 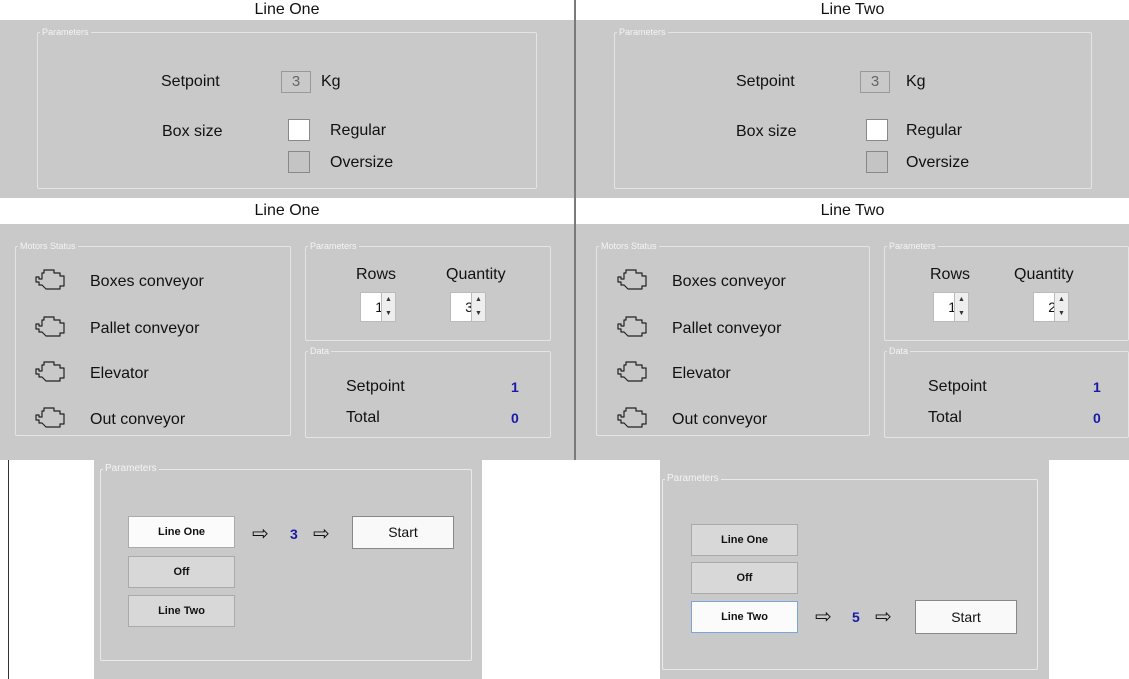 I want to click on quantity-value: 2, so click(x=1052, y=307).